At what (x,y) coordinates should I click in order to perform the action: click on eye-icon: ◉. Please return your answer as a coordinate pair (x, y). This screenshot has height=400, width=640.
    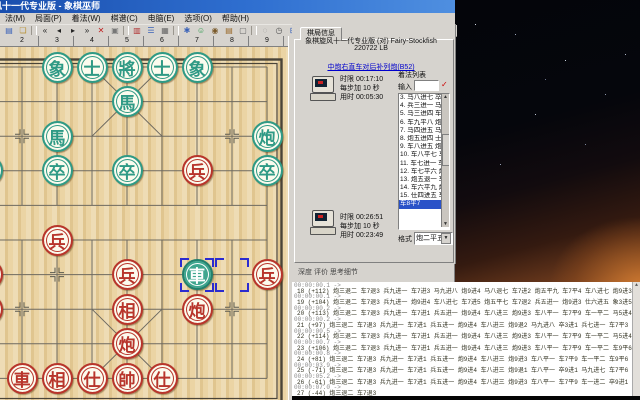
    Looking at the image, I should click on (215, 30).